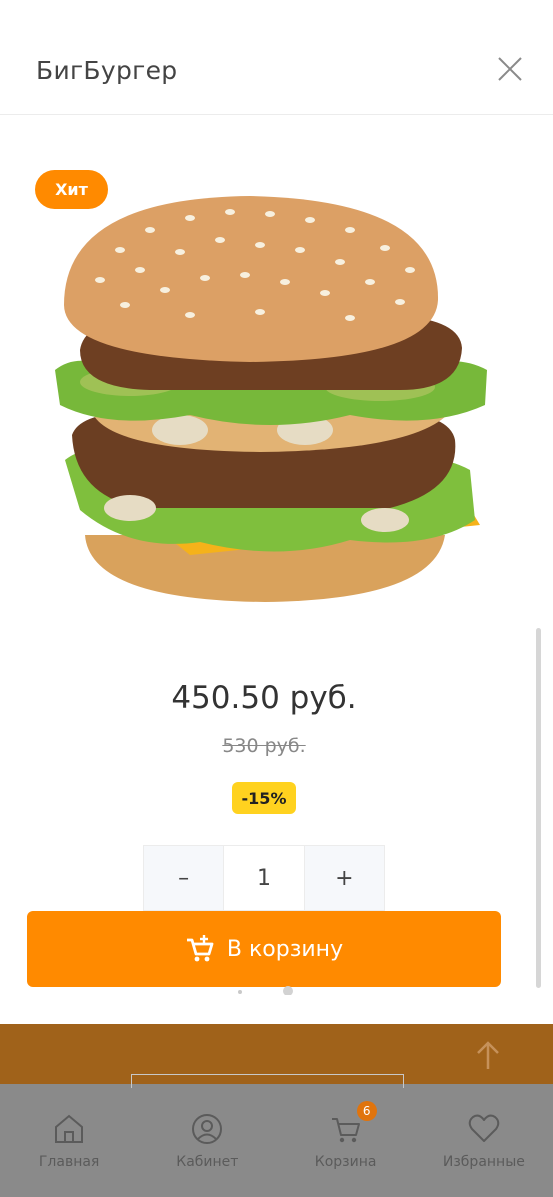 Image resolution: width=553 pixels, height=1197 pixels. I want to click on nav-label-home: Главная, so click(69, 1162).